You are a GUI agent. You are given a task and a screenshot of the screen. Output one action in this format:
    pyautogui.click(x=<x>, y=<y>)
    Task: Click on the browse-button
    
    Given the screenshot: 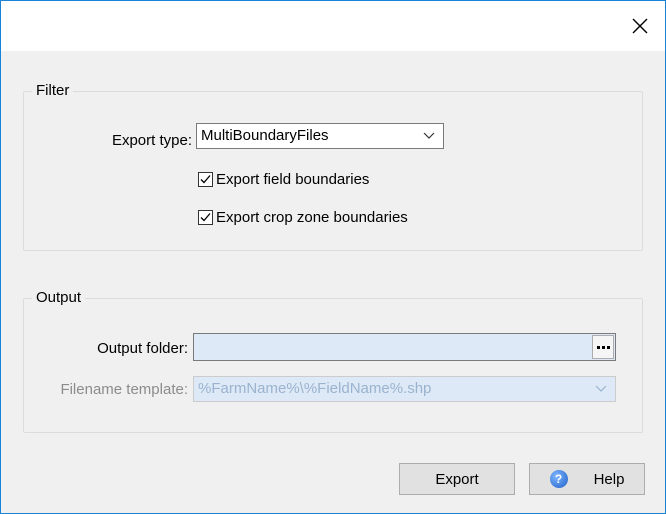 What is the action you would take?
    pyautogui.click(x=603, y=347)
    